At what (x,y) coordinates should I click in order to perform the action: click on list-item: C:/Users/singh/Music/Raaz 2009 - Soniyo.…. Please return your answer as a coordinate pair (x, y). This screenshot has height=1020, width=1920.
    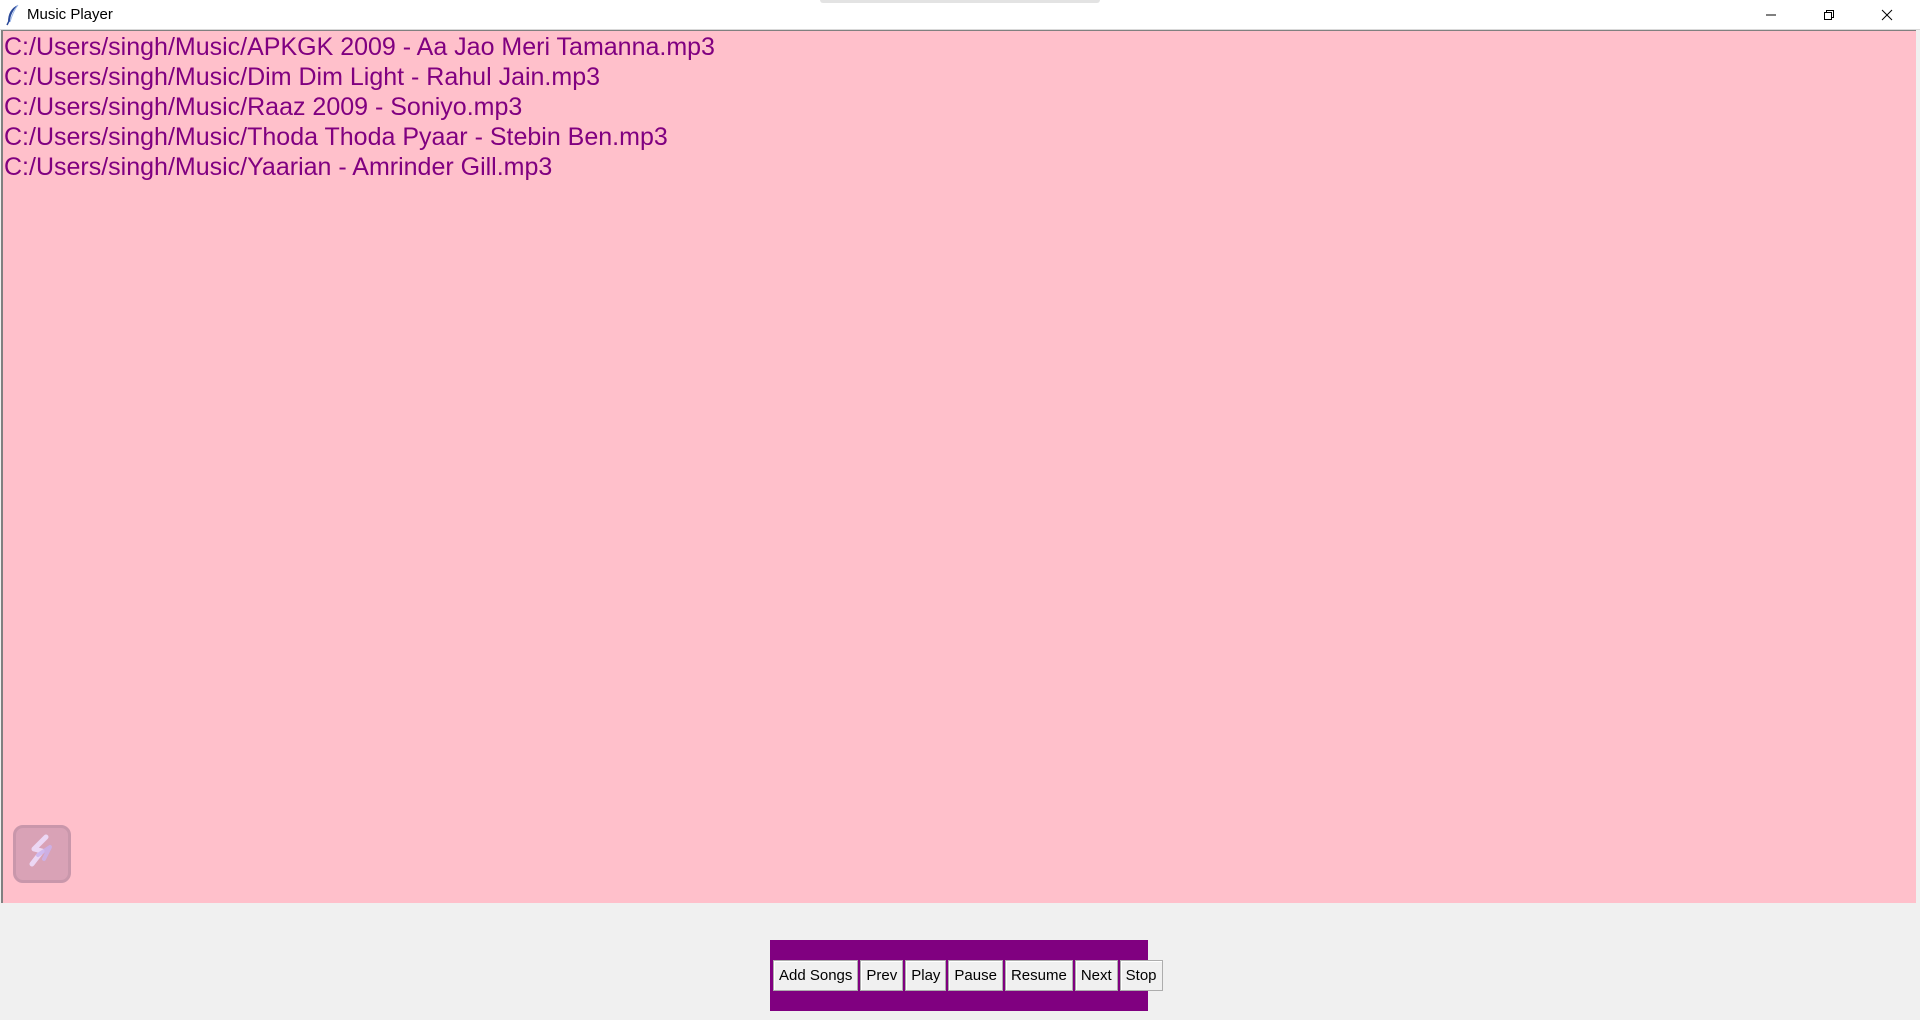
    Looking at the image, I should click on (959, 107).